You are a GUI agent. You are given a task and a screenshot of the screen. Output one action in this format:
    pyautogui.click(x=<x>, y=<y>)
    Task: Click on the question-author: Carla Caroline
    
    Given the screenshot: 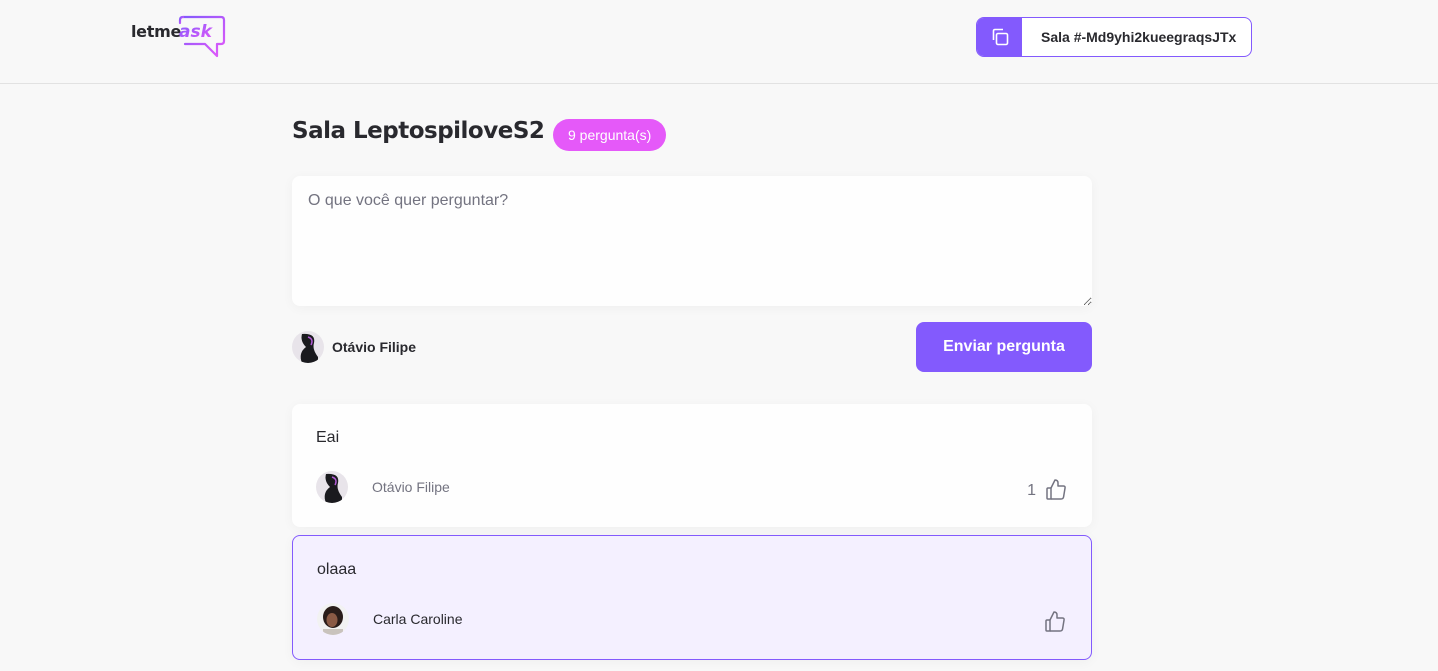 What is the action you would take?
    pyautogui.click(x=389, y=619)
    